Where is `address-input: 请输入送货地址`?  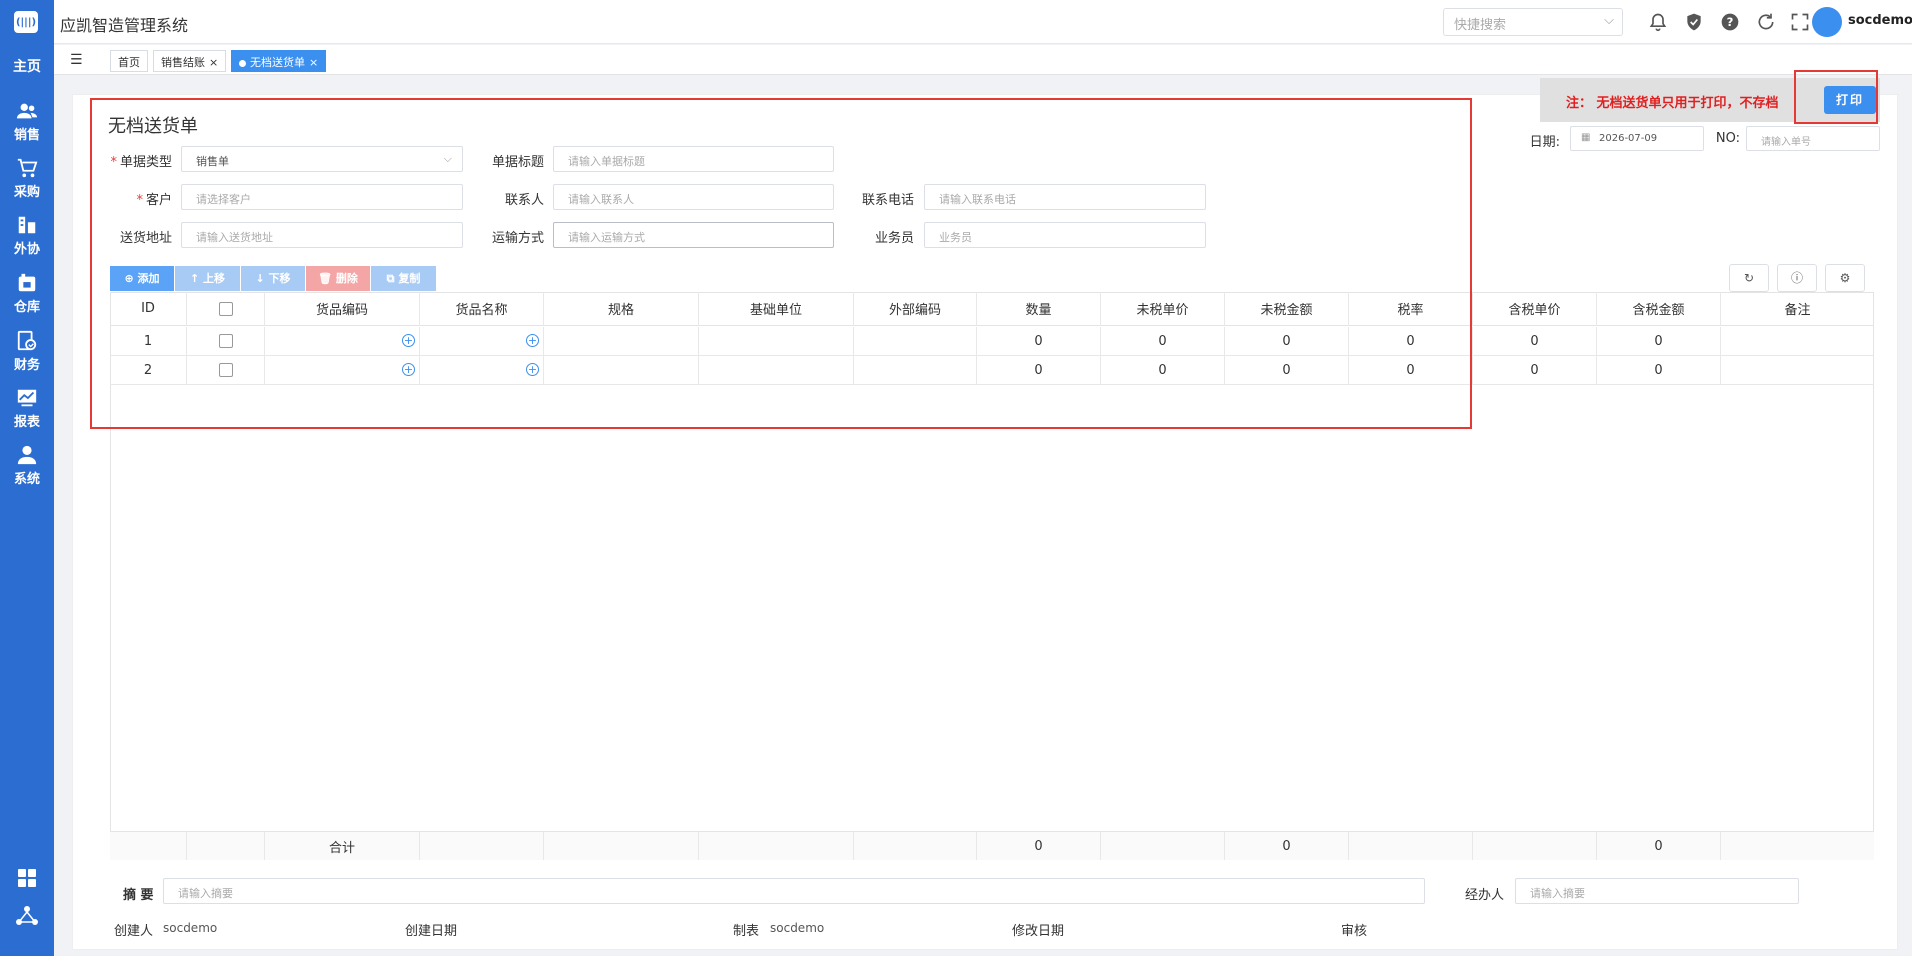 address-input: 请输入送货地址 is located at coordinates (322, 235).